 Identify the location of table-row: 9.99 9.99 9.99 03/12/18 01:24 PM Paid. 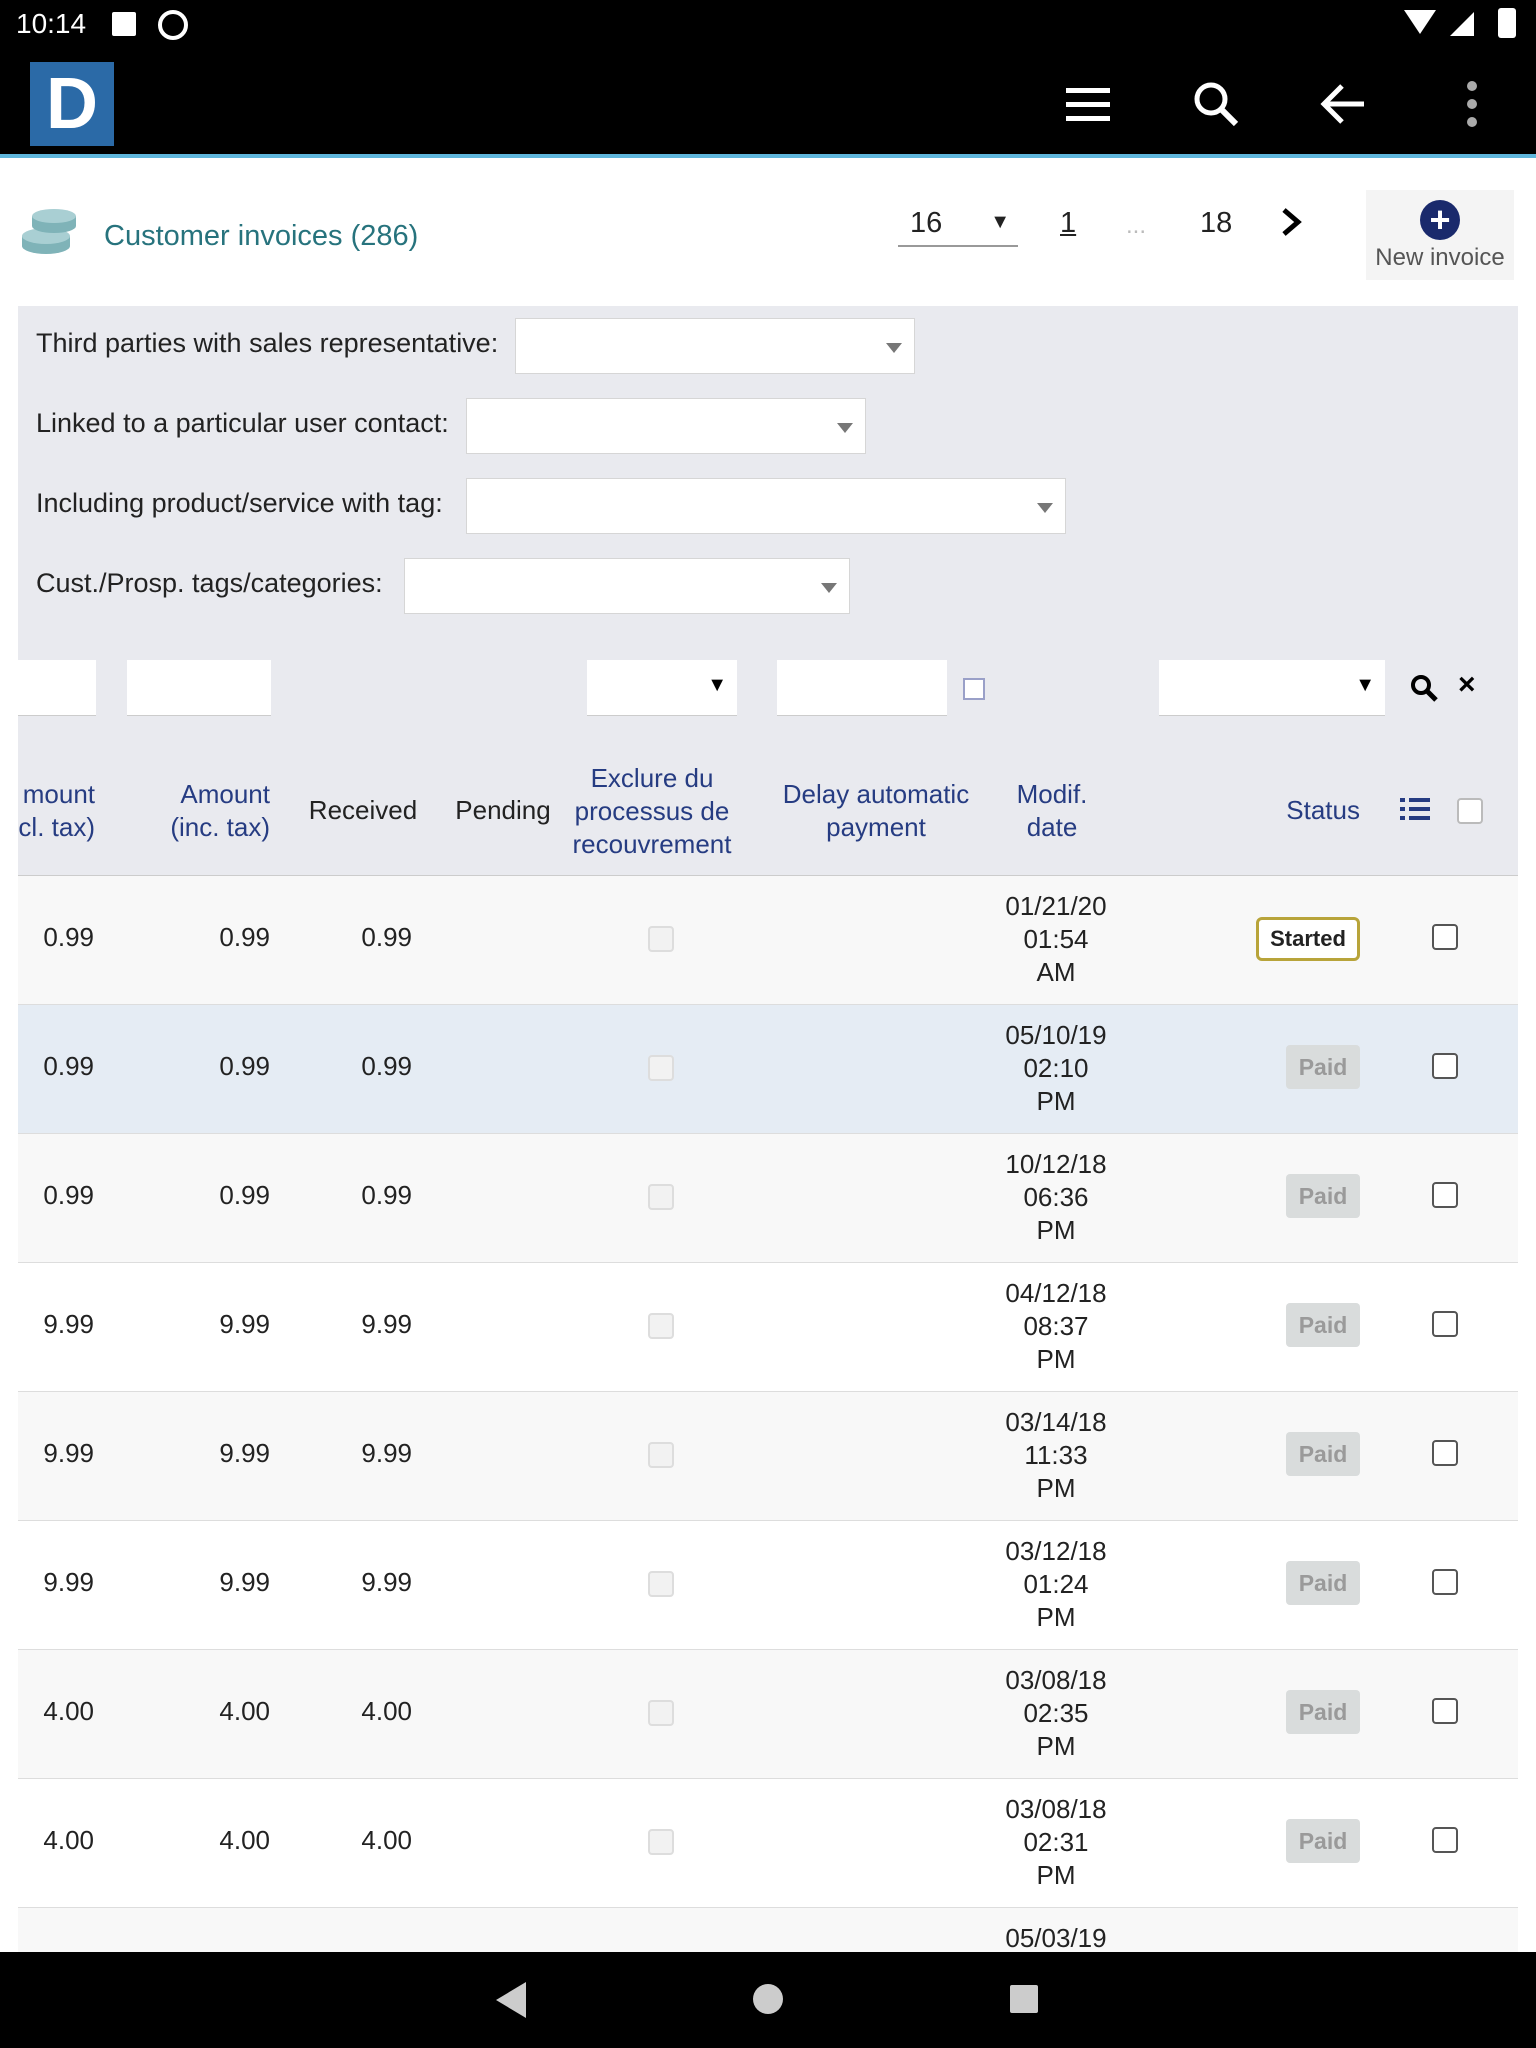
(768, 1585).